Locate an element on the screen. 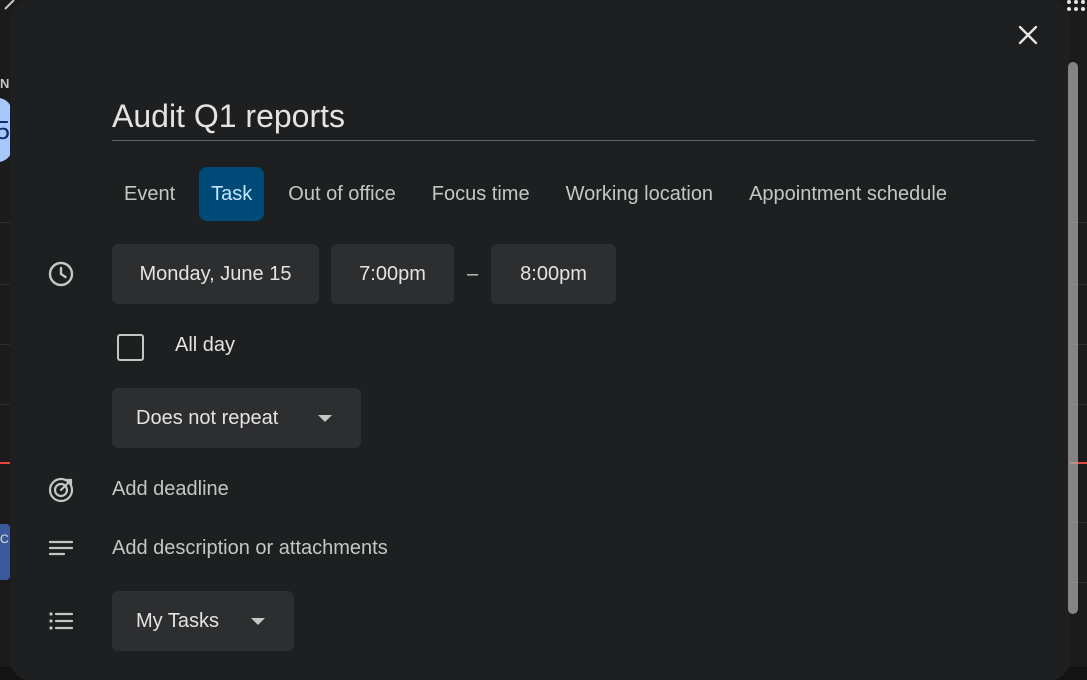 This screenshot has height=680, width=1087. today-date: 5 is located at coordinates (5, 129).